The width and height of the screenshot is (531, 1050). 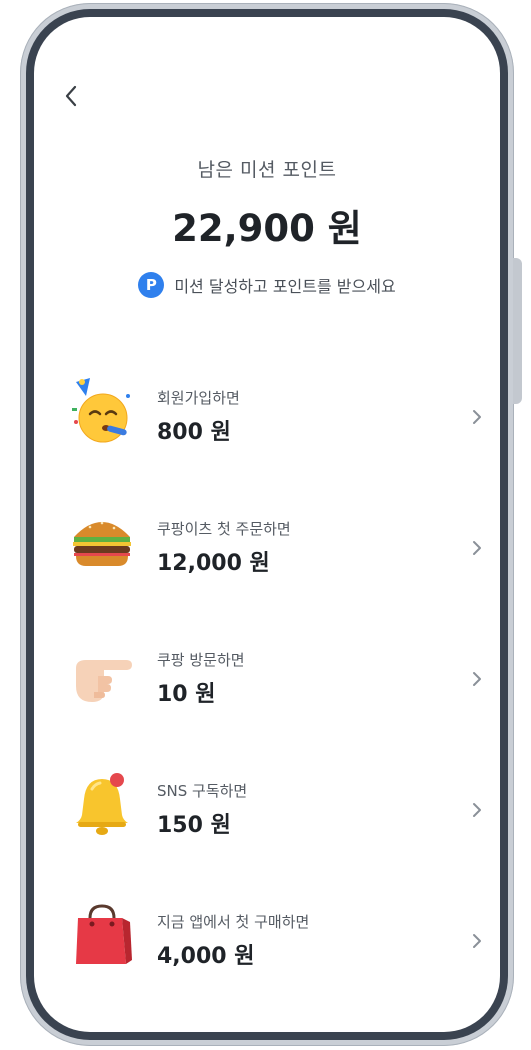 What do you see at coordinates (202, 791) in the screenshot?
I see `mission-label: SNS 구독하면` at bounding box center [202, 791].